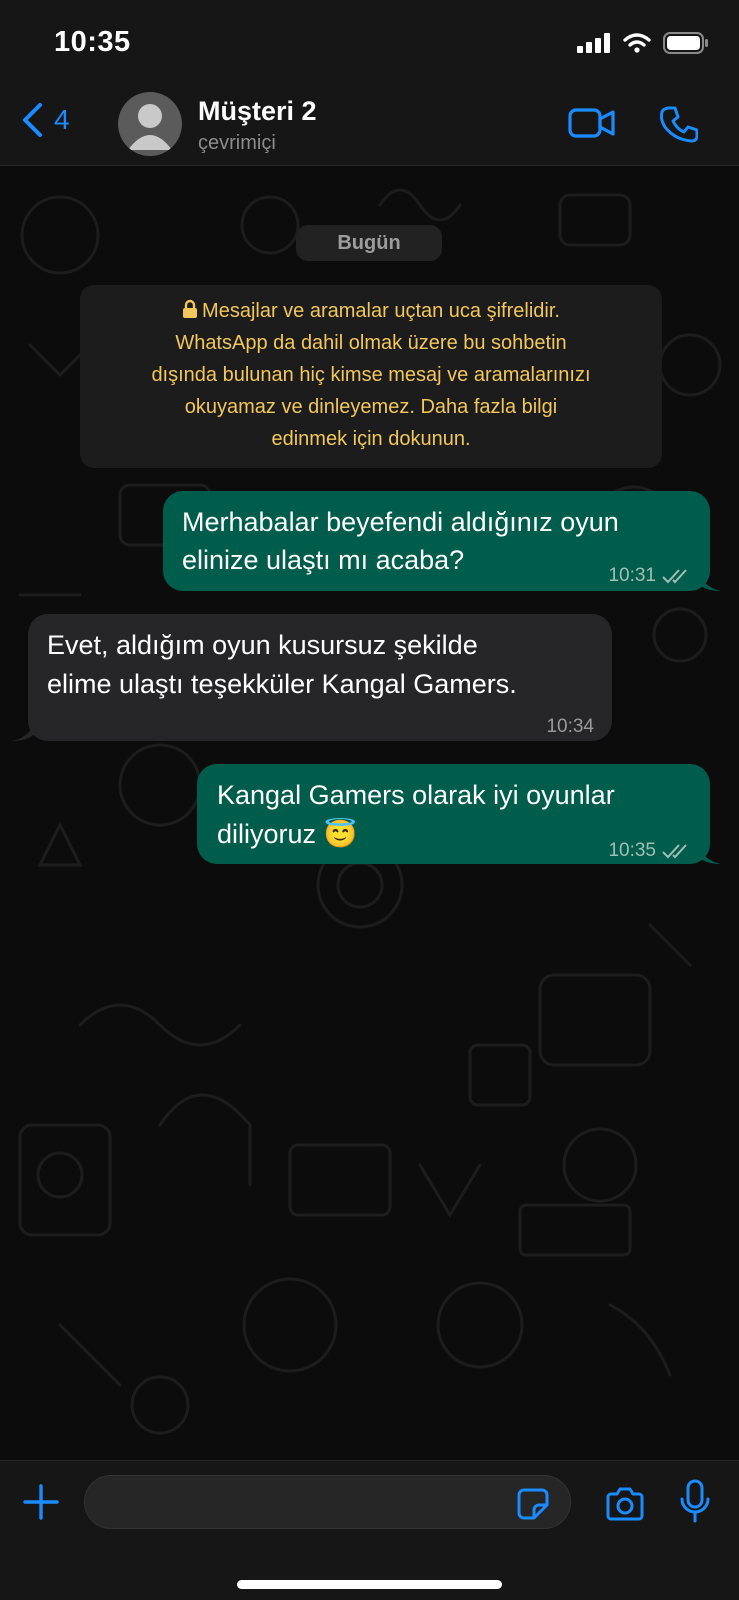 The height and width of the screenshot is (1600, 739). What do you see at coordinates (371, 407) in the screenshot?
I see `encryption-notice-line: okuyamaz ve dinleyemez. Daha fazla bilgi` at bounding box center [371, 407].